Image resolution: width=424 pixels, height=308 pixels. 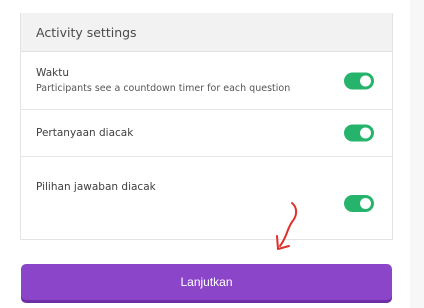 What do you see at coordinates (206, 282) in the screenshot?
I see `continue-button: Lanjutkan` at bounding box center [206, 282].